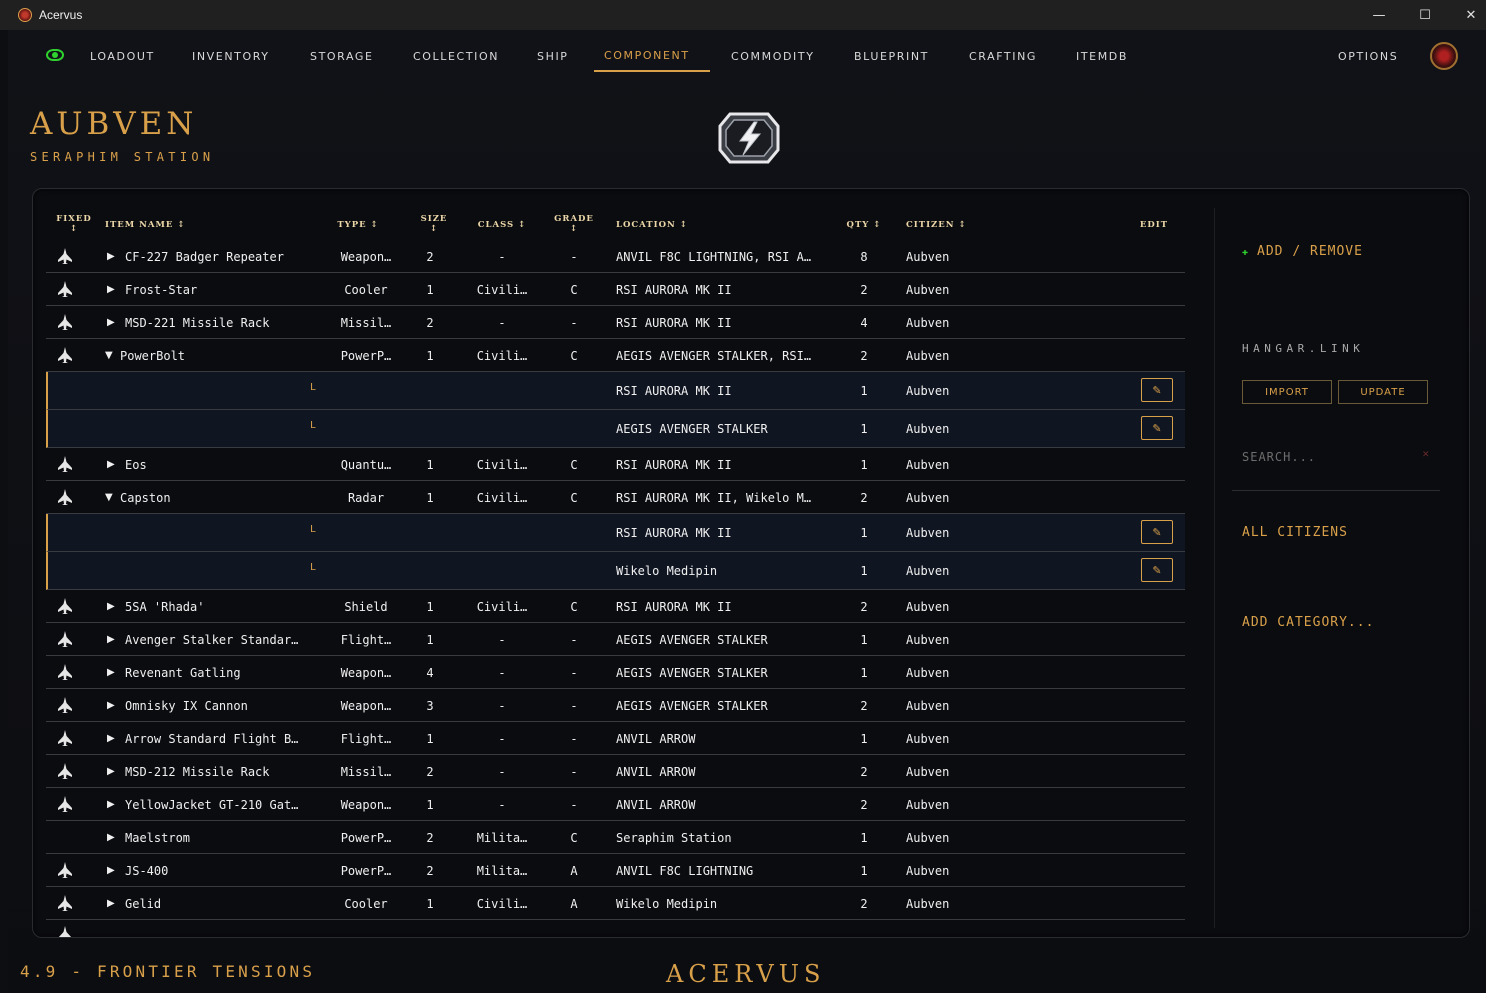 This screenshot has width=1486, height=993. I want to click on add-remove-button: ✚ ADD / REMOVE, so click(1302, 251).